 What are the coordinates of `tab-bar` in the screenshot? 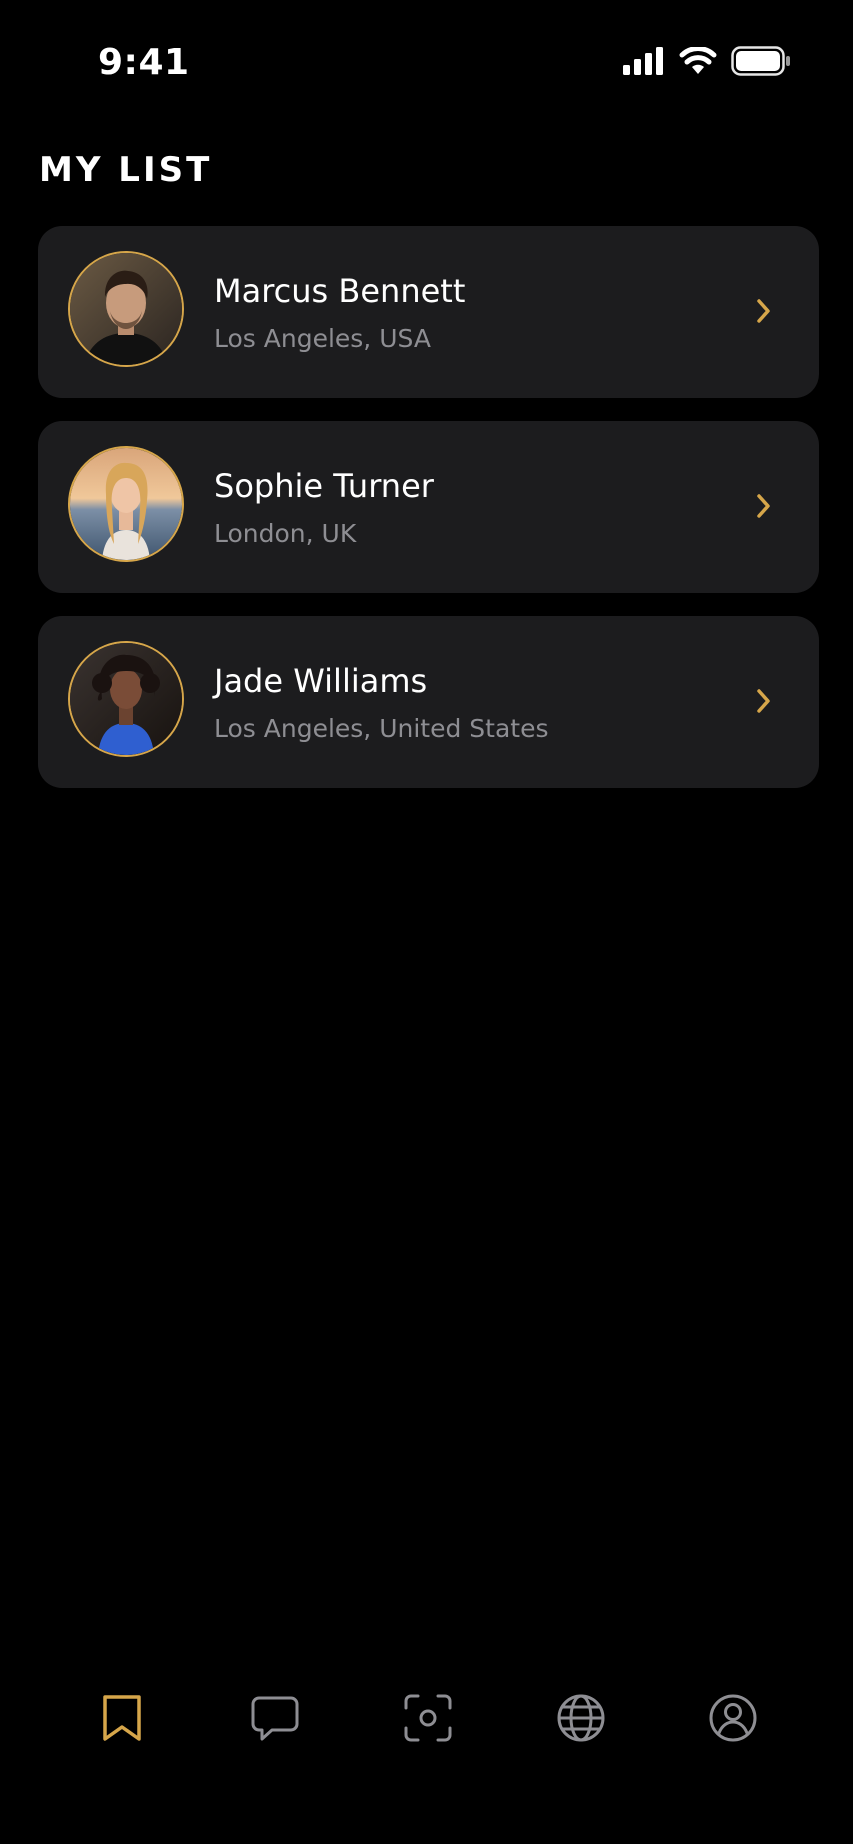 It's located at (426, 1728).